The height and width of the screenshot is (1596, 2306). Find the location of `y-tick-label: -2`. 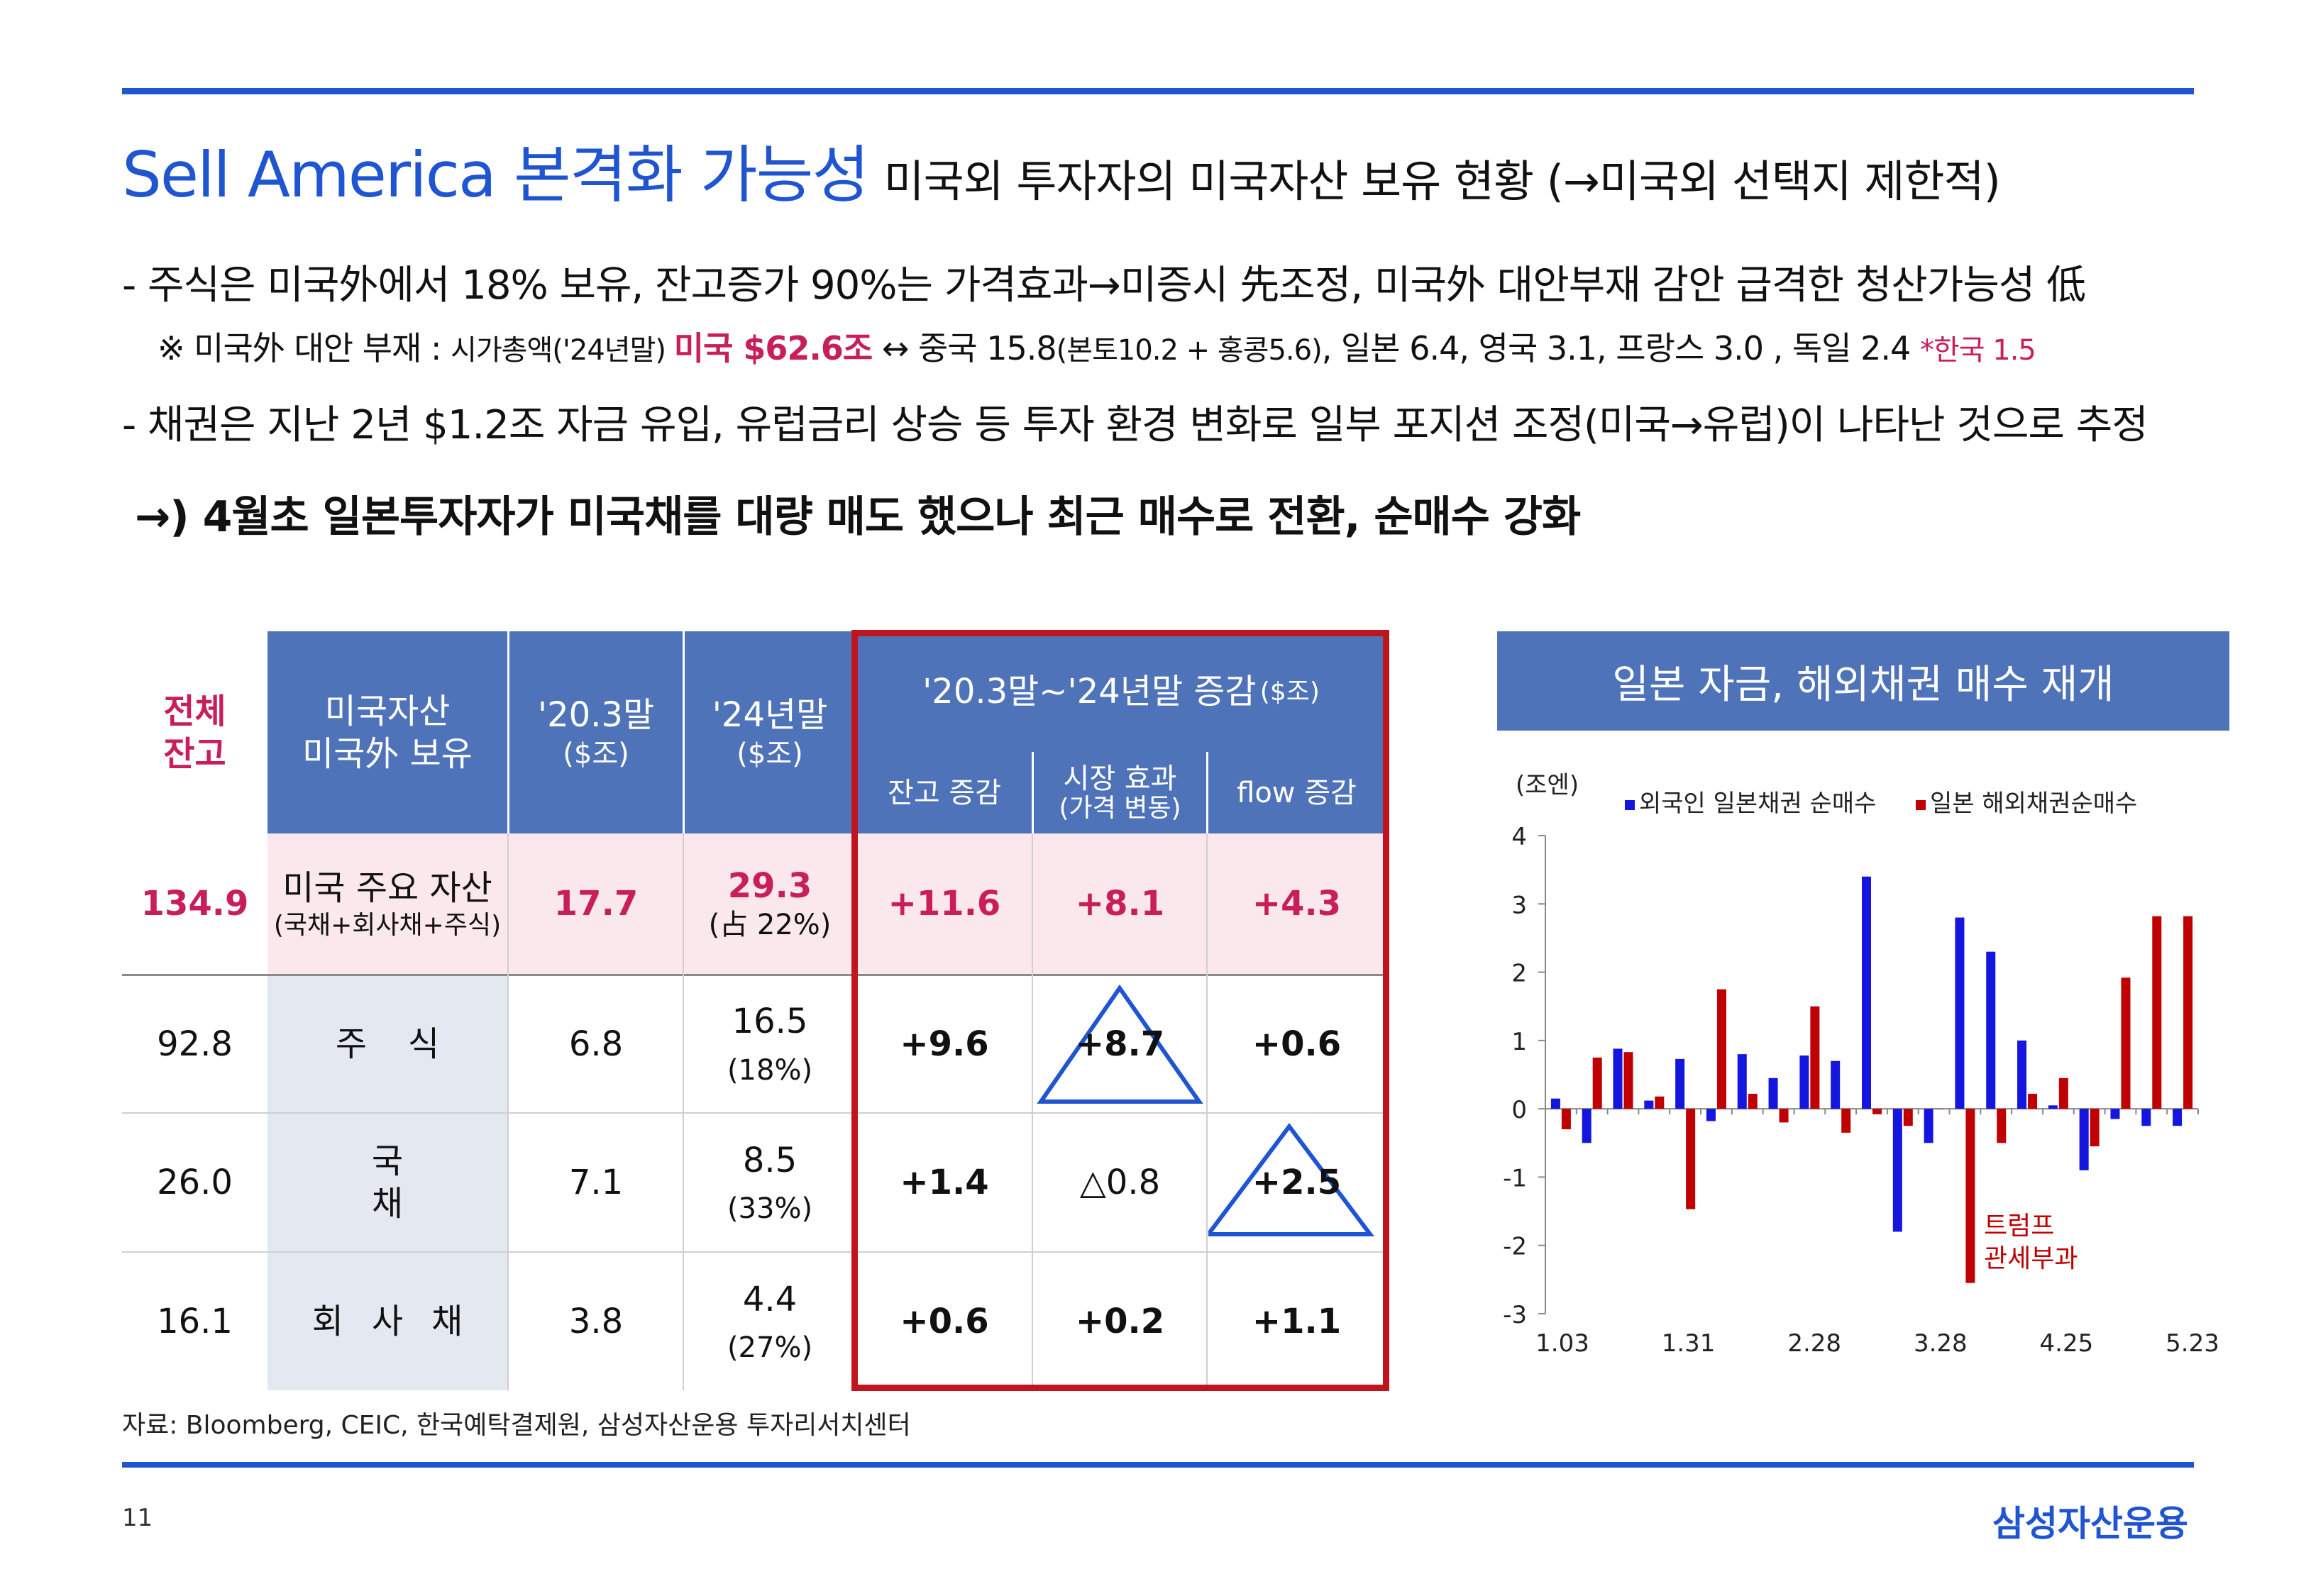

y-tick-label: -2 is located at coordinates (1515, 1247).